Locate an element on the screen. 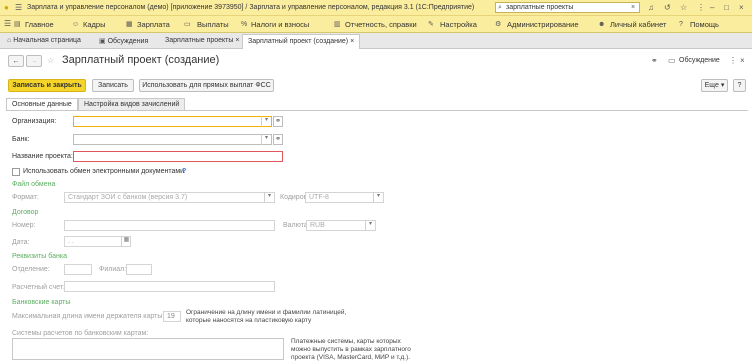 The image size is (752, 363). payment-systems-label: Системы расчетов по банковским картам: is located at coordinates (80, 333).